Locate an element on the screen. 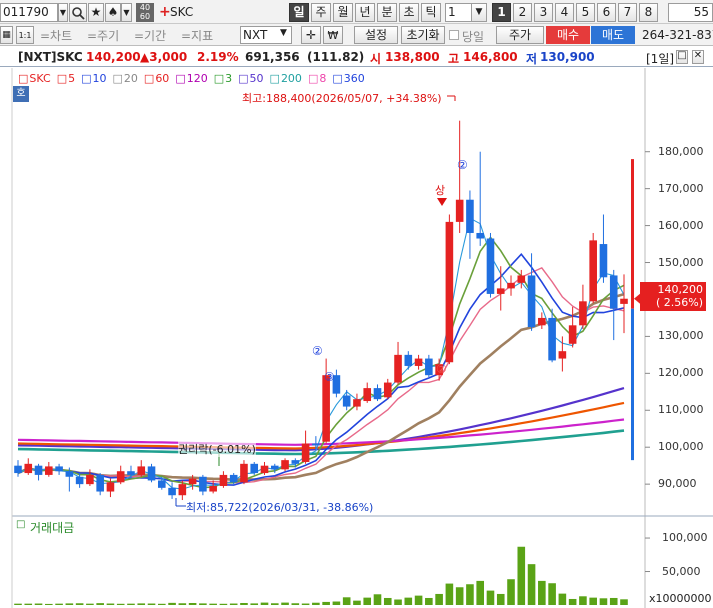  buy-button: 매수 is located at coordinates (568, 35).